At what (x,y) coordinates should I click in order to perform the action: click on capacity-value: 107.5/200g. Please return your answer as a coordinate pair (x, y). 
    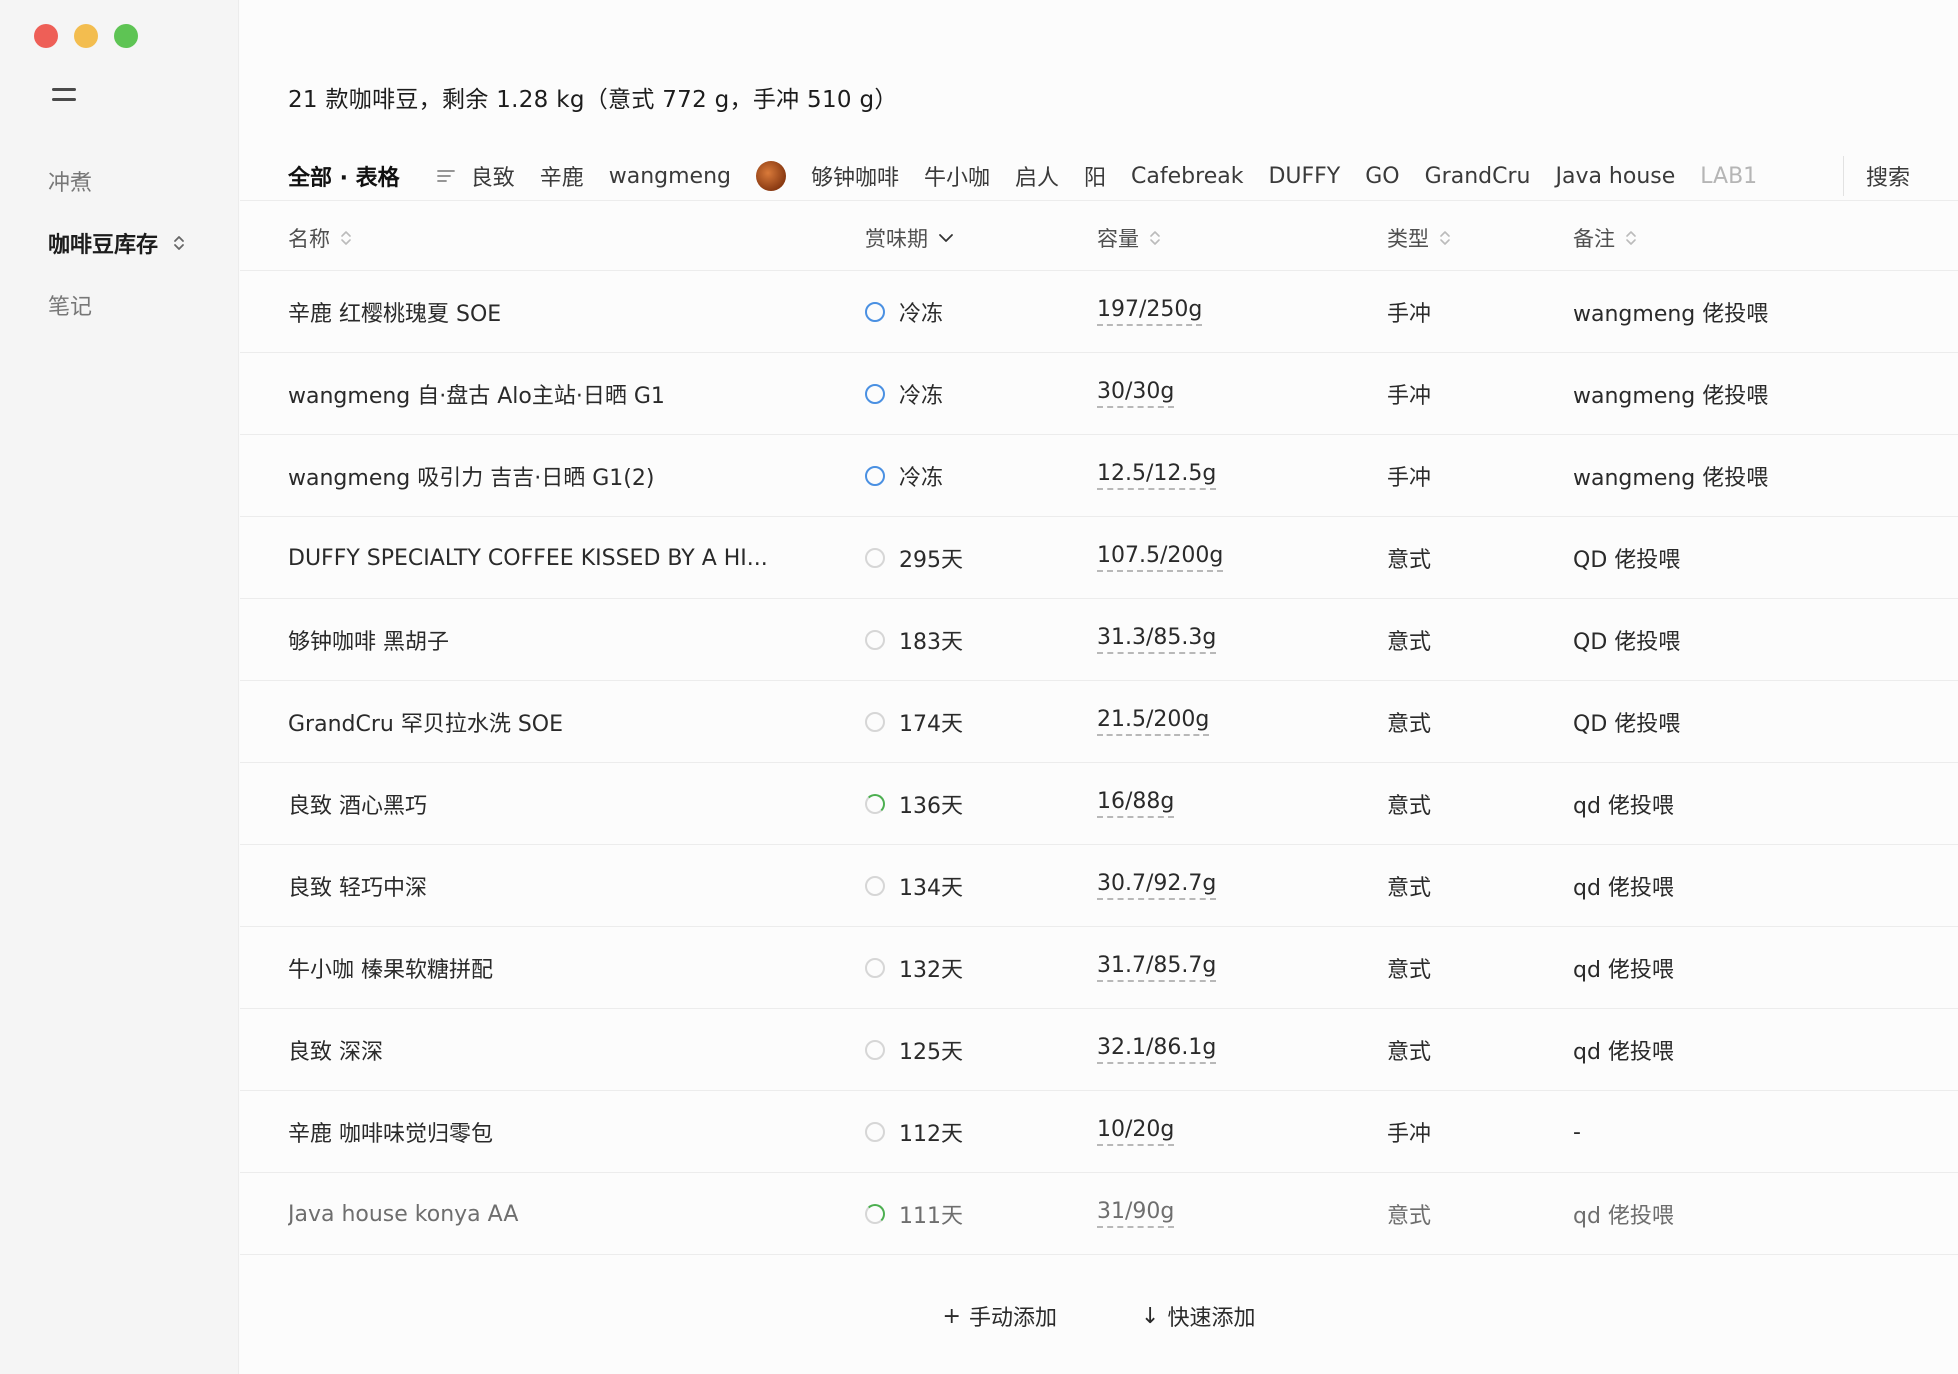
    Looking at the image, I should click on (1160, 558).